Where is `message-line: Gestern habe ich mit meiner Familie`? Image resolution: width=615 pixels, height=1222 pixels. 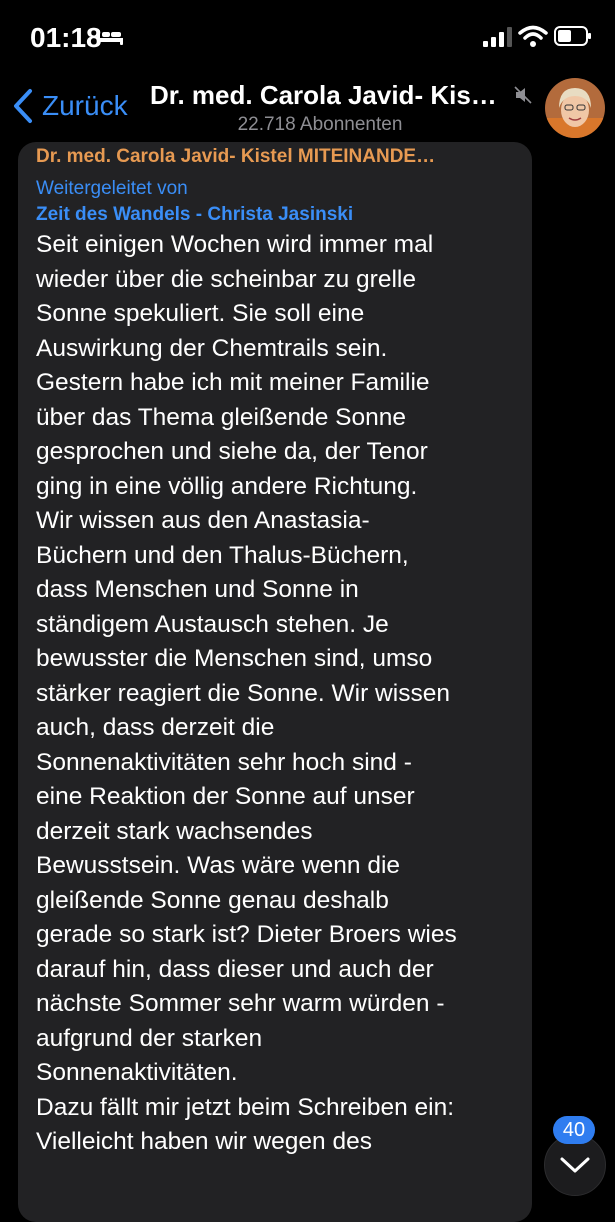 message-line: Gestern habe ich mit meiner Familie is located at coordinates (233, 382).